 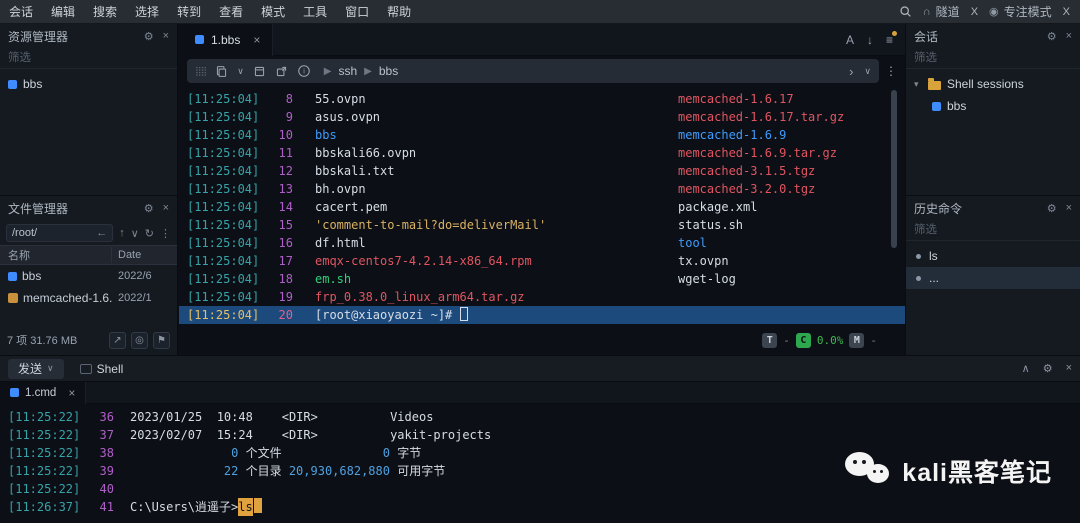 I want to click on collapse-icon: ∧, so click(x=1026, y=368).